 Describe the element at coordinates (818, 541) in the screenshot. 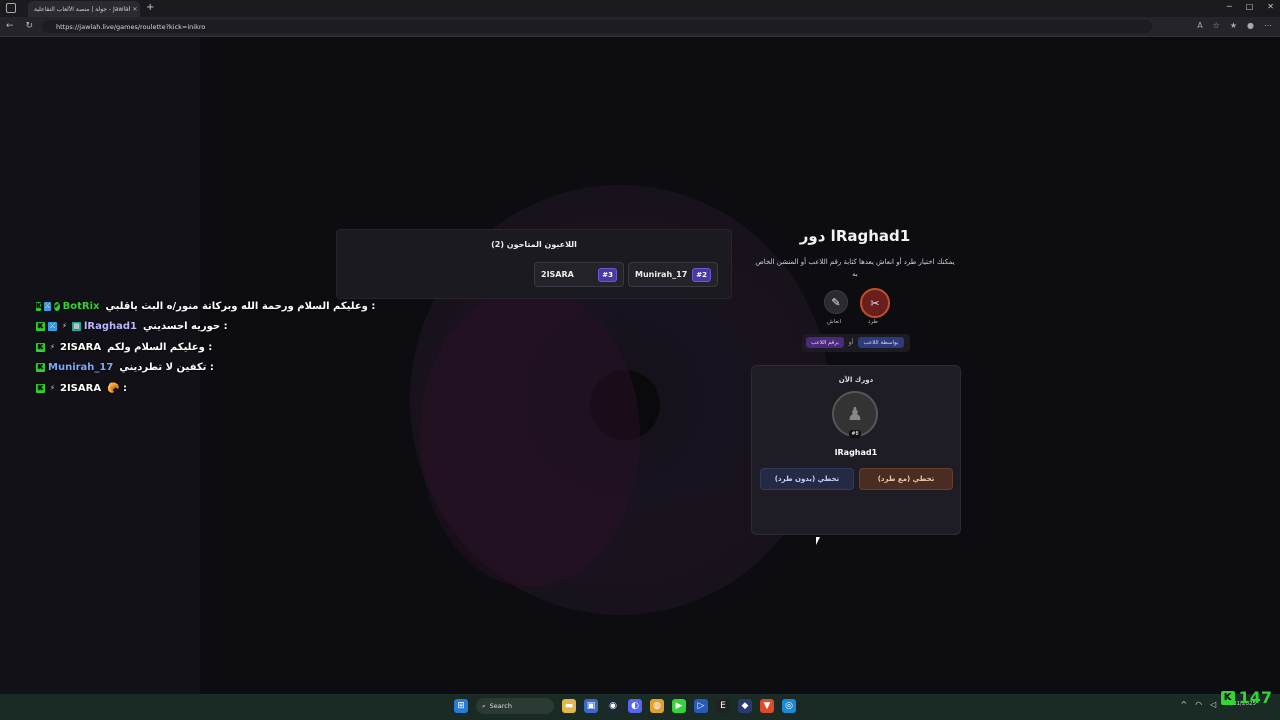

I see `mouse-cursor` at that location.